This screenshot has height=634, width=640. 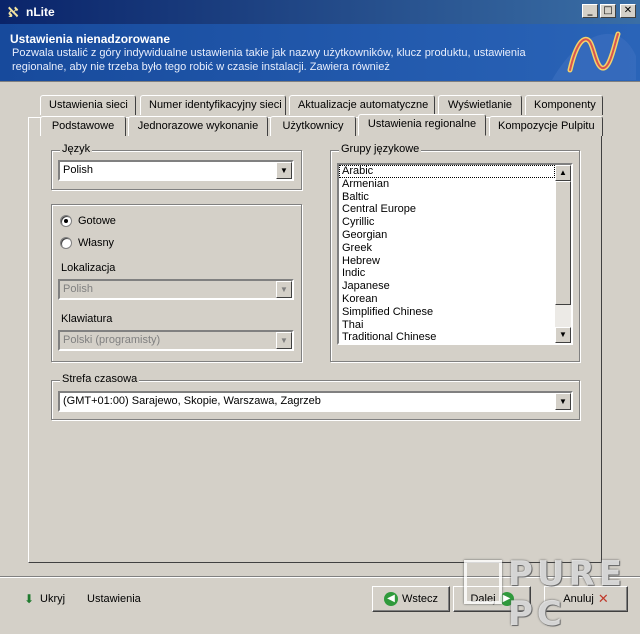 What do you see at coordinates (563, 335) in the screenshot?
I see `scroll-down-icon: ▼` at bounding box center [563, 335].